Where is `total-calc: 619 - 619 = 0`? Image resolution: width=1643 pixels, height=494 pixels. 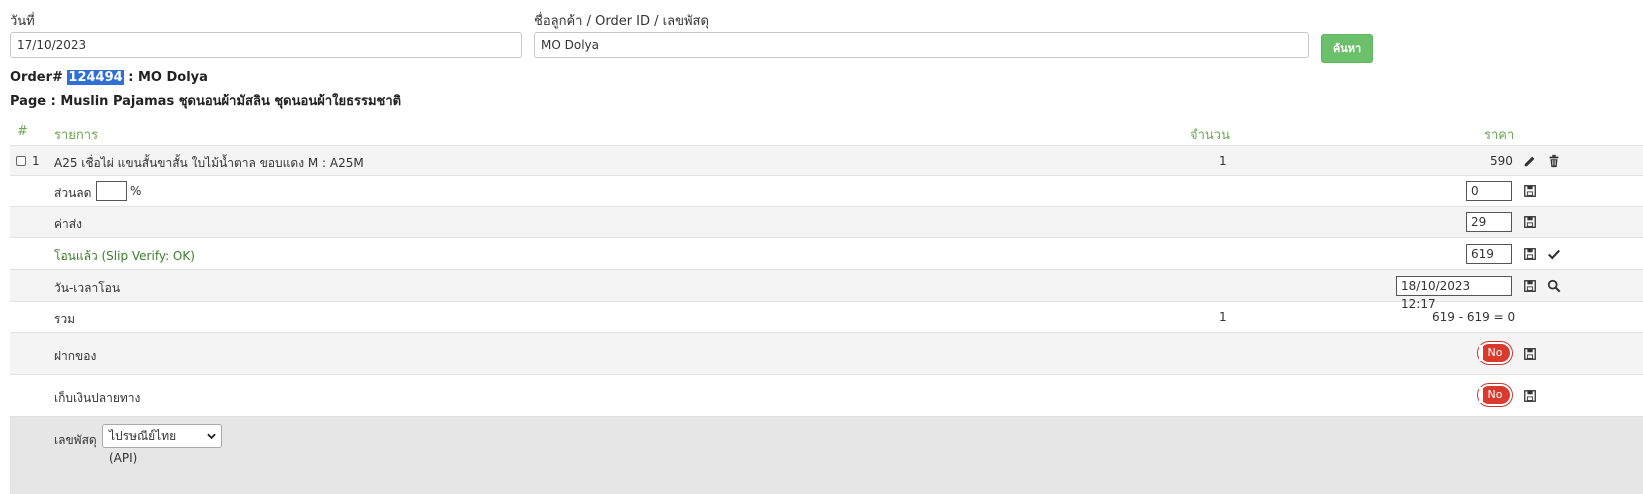
total-calc: 619 - 619 = 0 is located at coordinates (1474, 317).